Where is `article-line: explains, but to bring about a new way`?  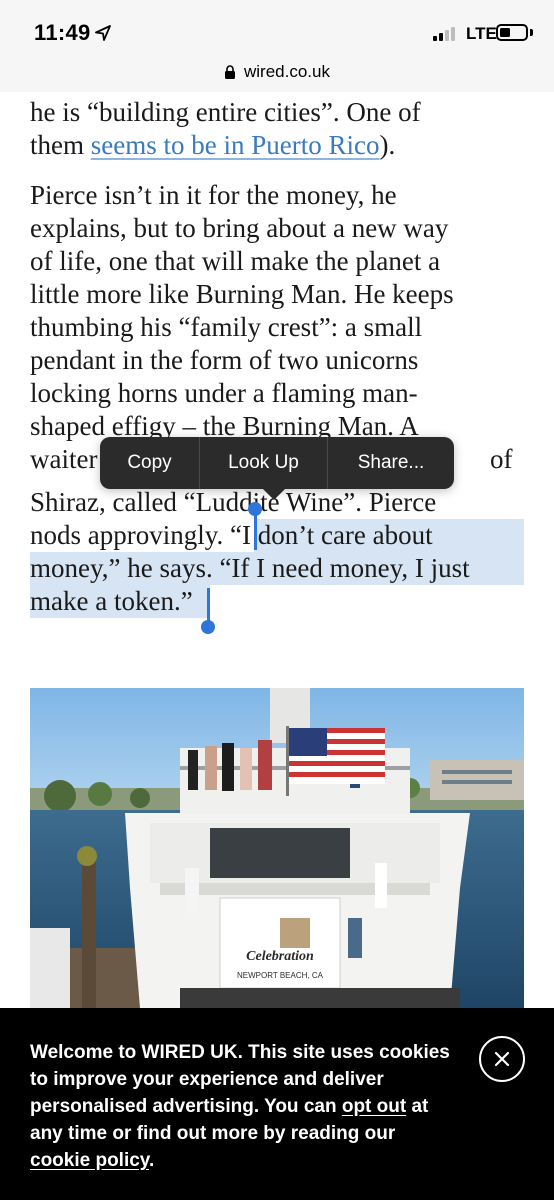
article-line: explains, but to bring about a new way is located at coordinates (239, 228).